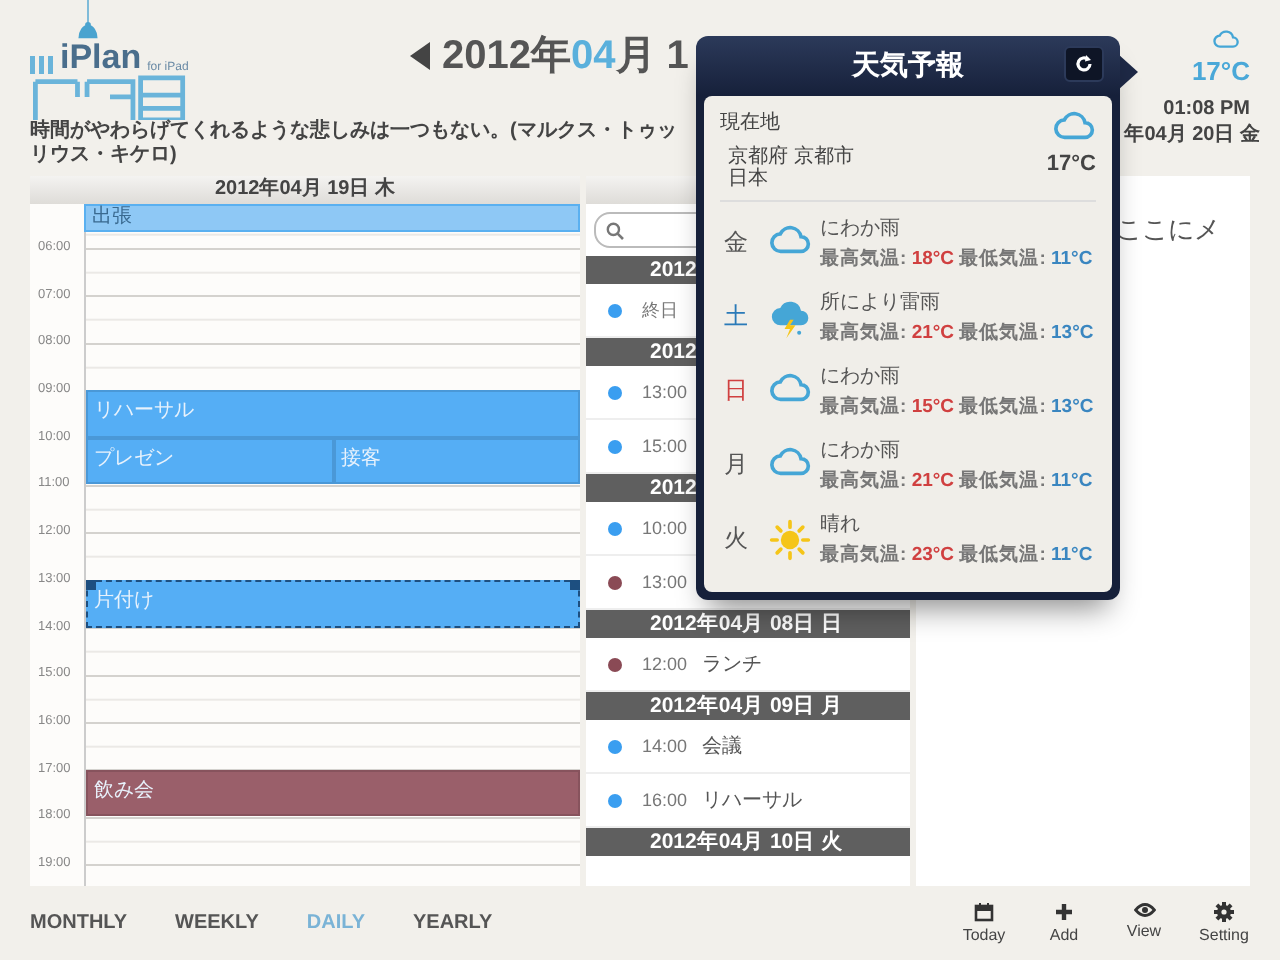  I want to click on event-time: 15:00, so click(666, 446).